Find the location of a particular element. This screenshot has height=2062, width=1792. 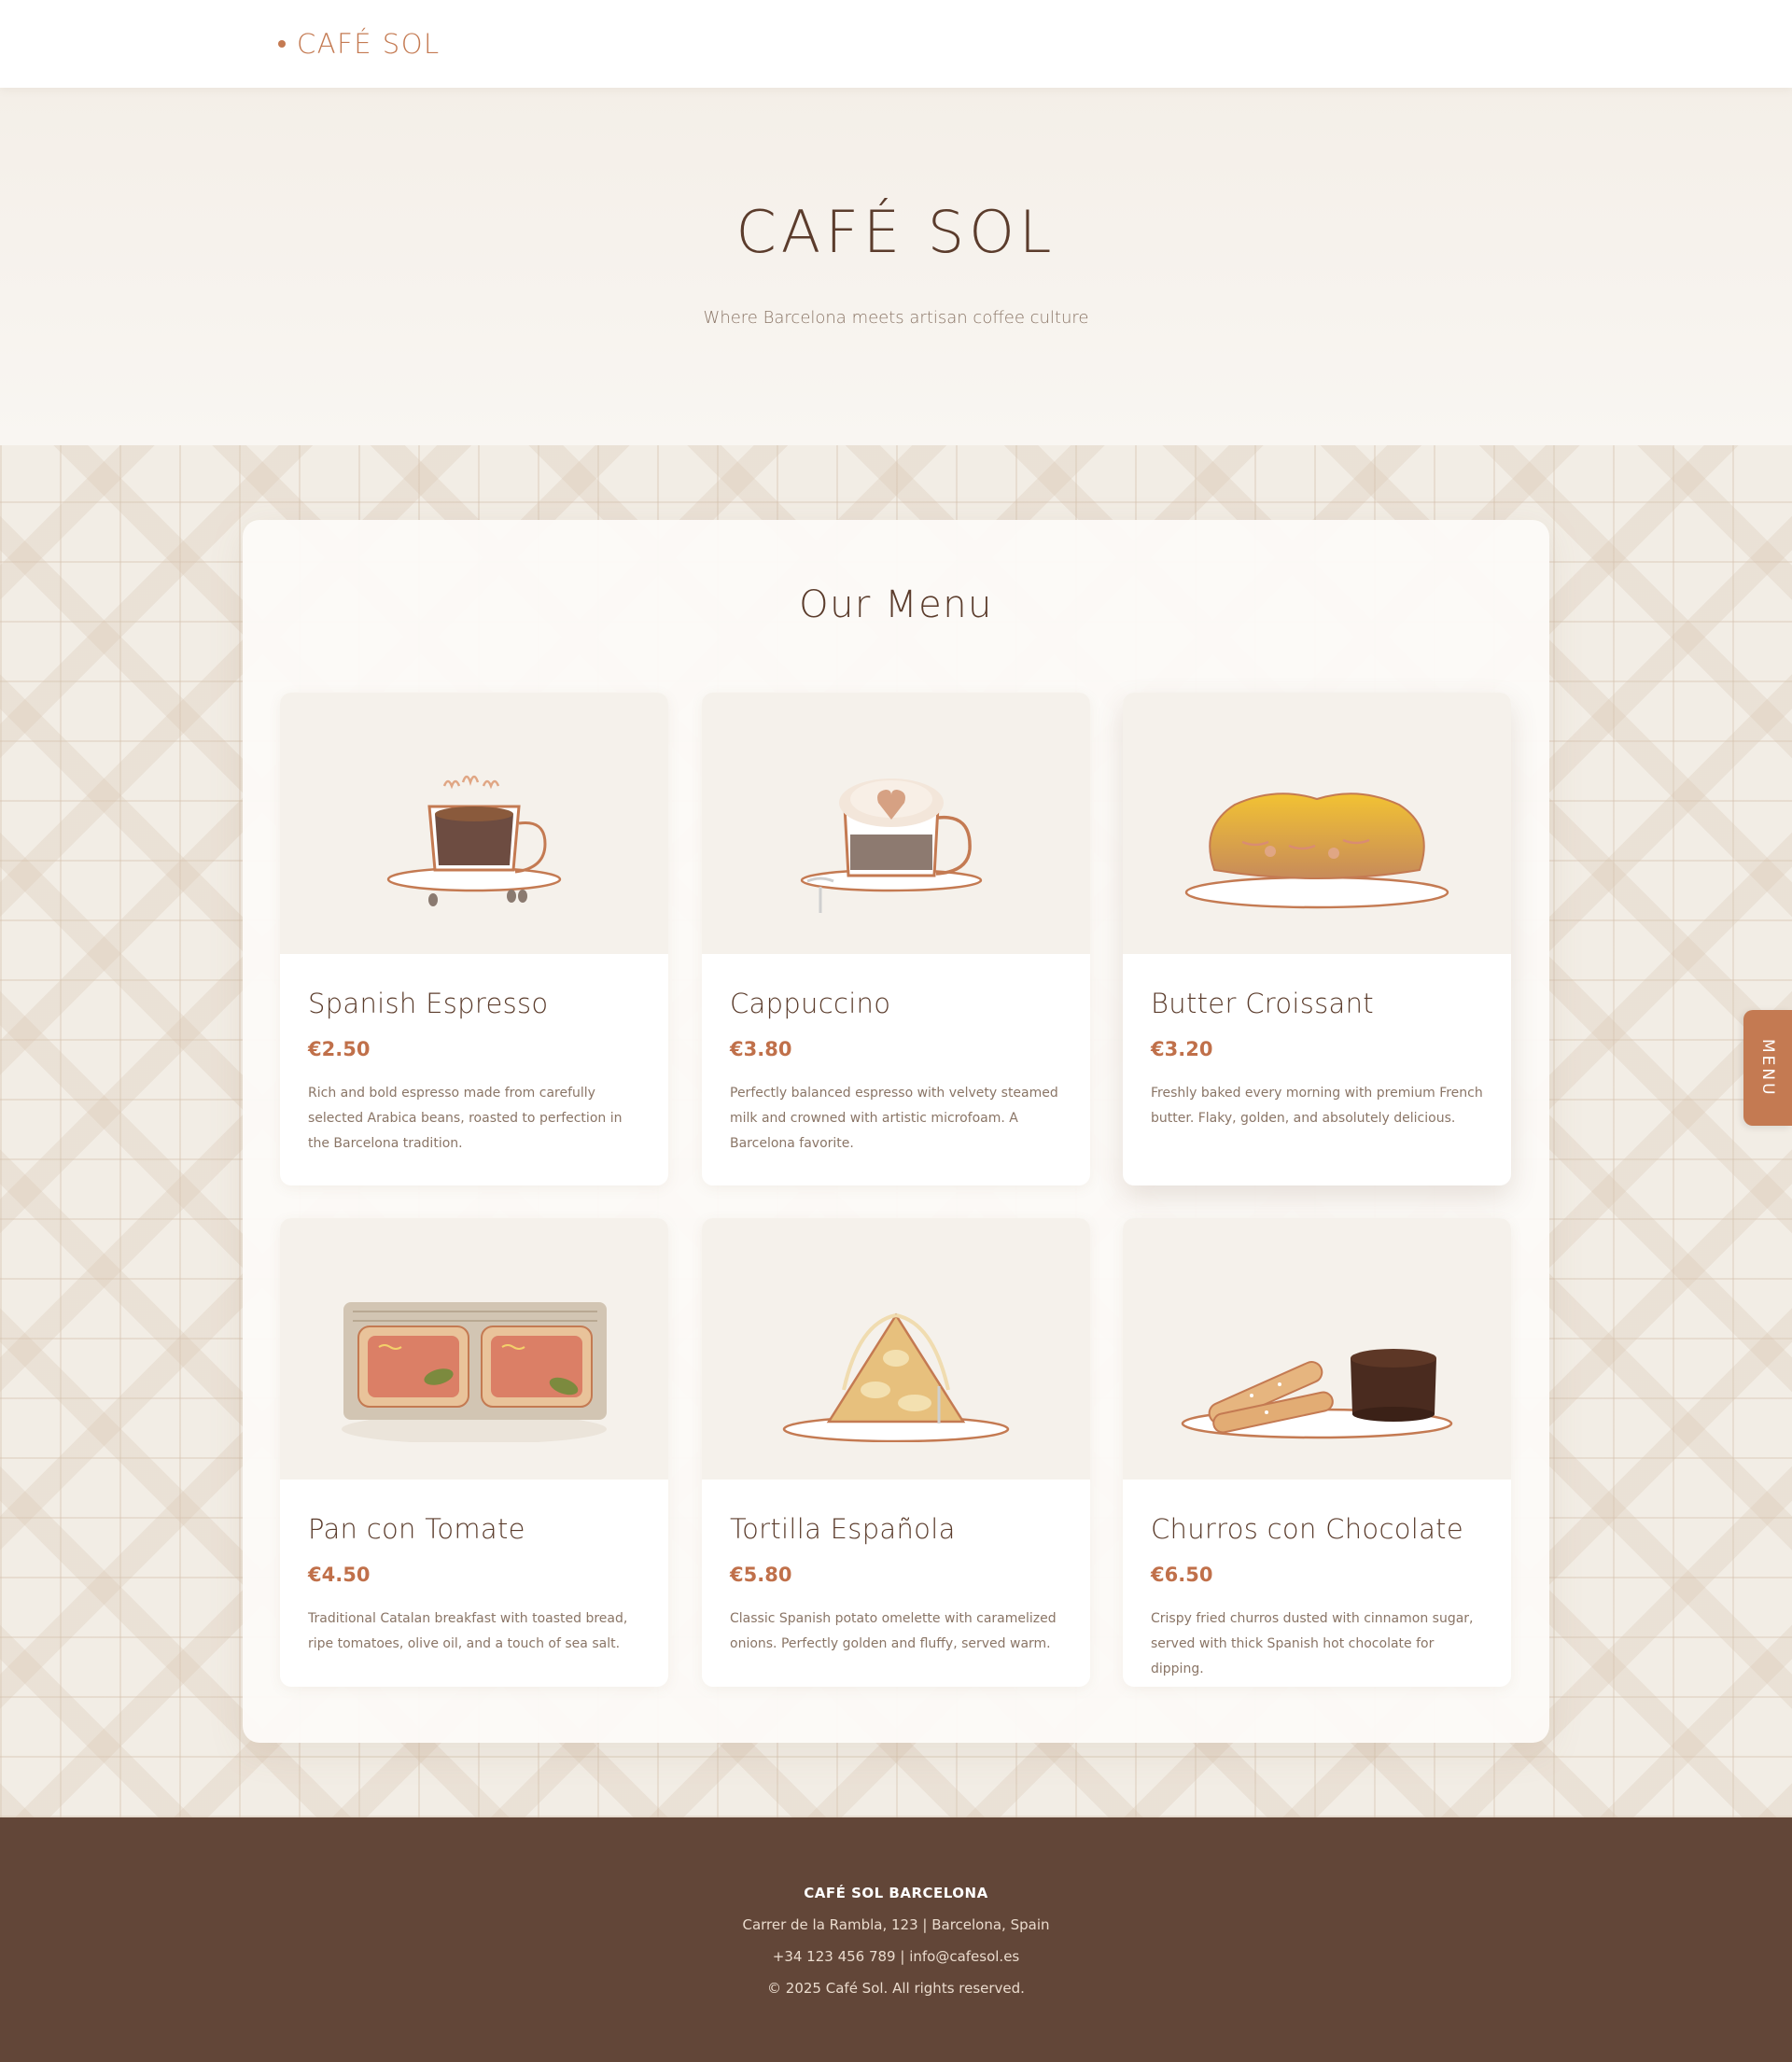

item-name: Butter Croissant is located at coordinates (1262, 1003).